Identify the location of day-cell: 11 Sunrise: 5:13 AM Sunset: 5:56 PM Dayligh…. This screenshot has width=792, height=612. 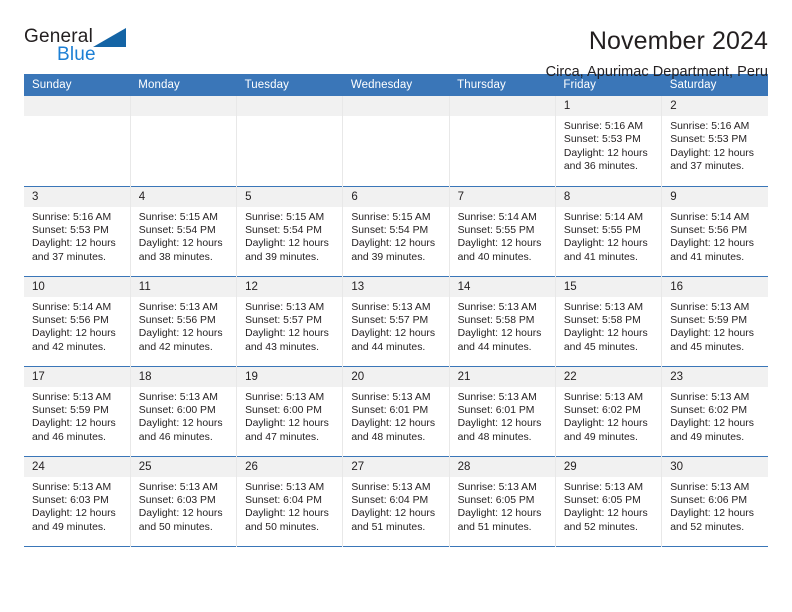
(184, 320).